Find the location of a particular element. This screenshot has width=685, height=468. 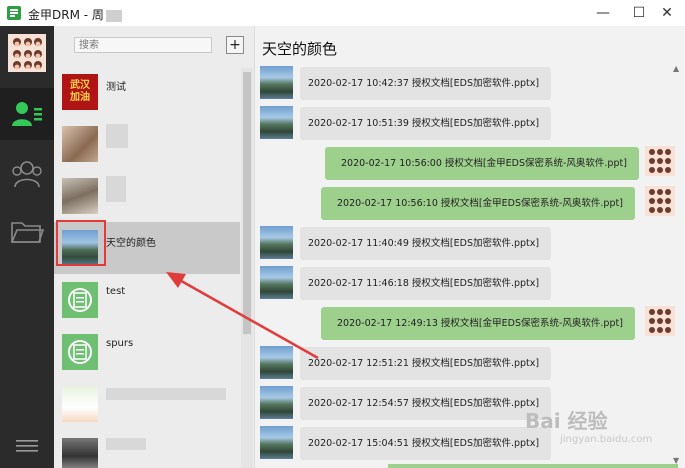

list-scrollbar is located at coordinates (247, 268).